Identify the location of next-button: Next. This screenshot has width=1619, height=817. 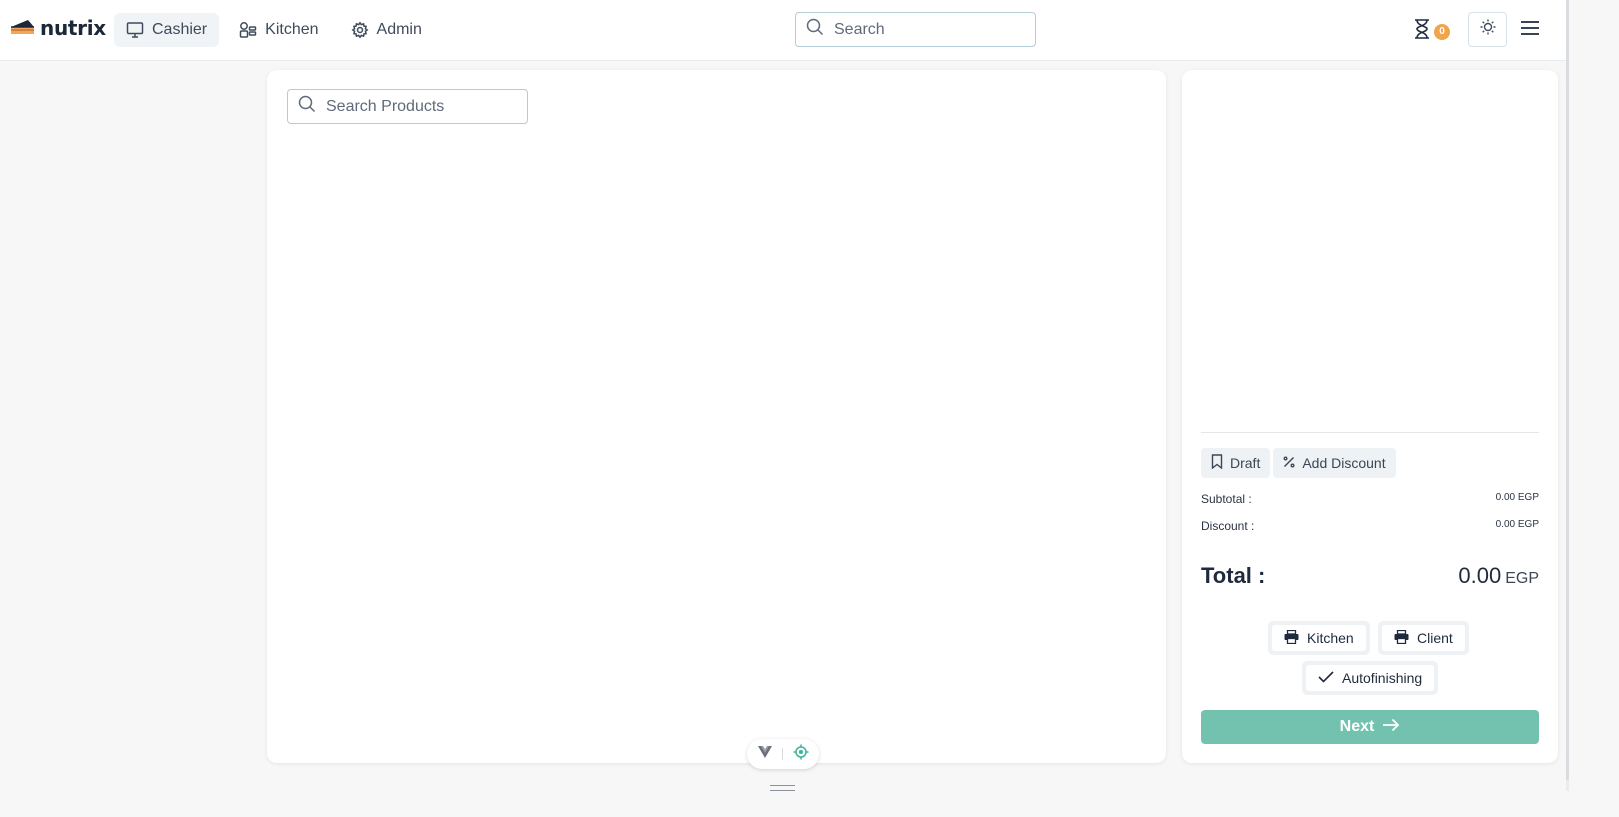
(1370, 727).